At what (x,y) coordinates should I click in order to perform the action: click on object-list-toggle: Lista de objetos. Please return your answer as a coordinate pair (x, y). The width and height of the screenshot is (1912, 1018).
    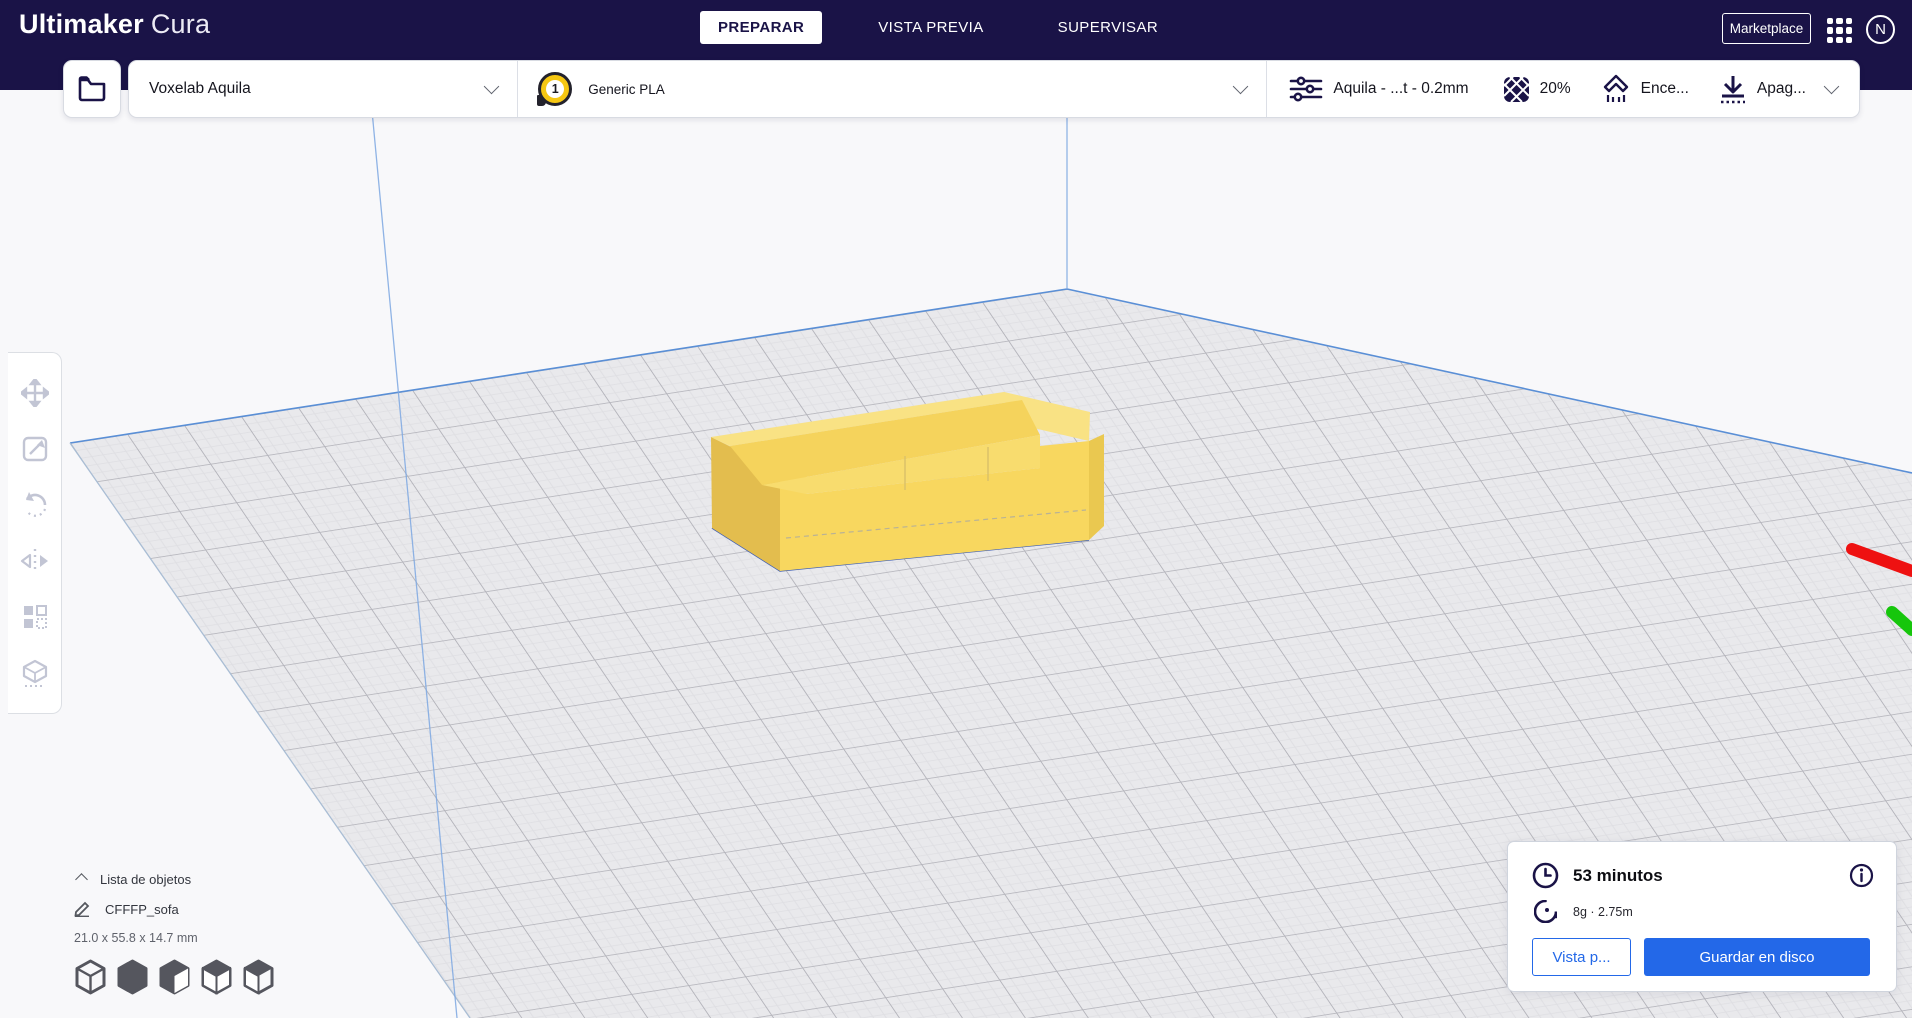
    Looking at the image, I should click on (174, 879).